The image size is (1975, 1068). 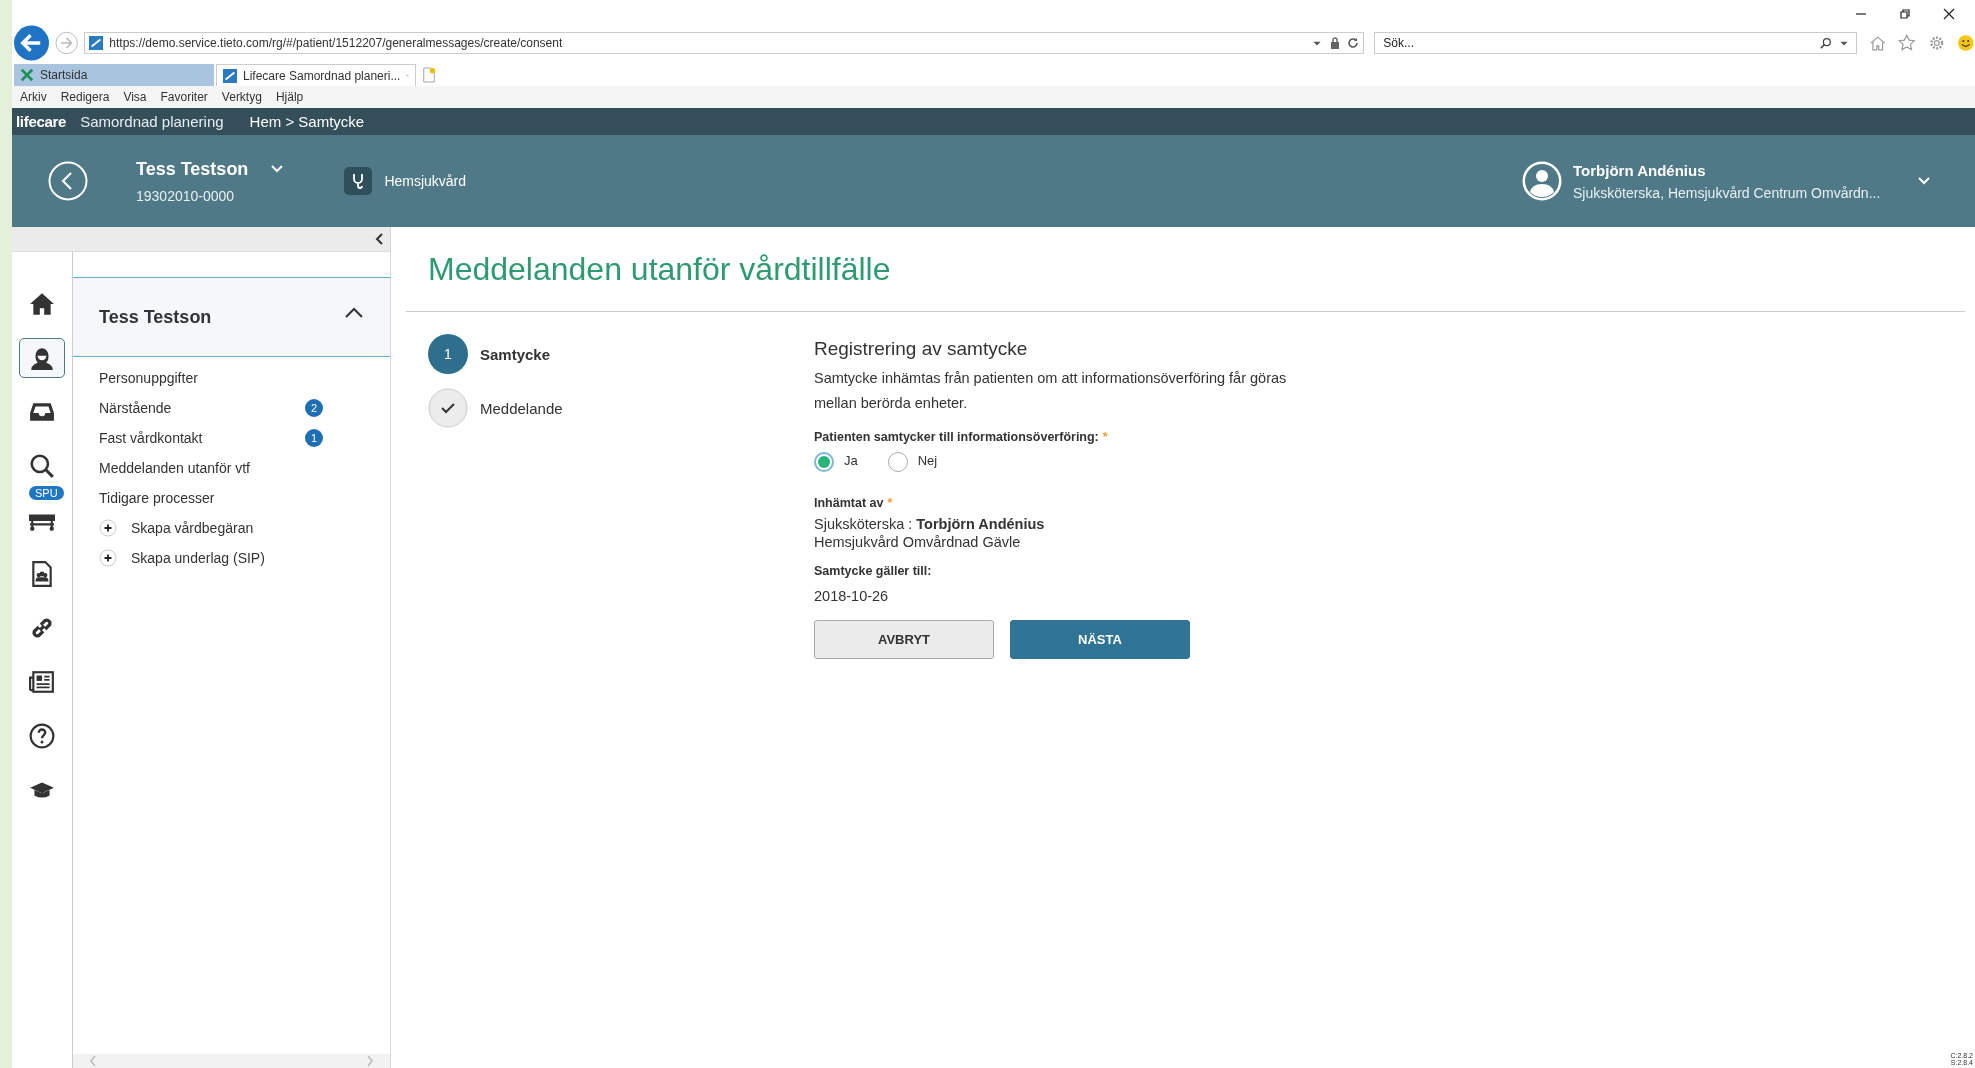 What do you see at coordinates (921, 349) in the screenshot?
I see `form-heading: Registrering av samtycke` at bounding box center [921, 349].